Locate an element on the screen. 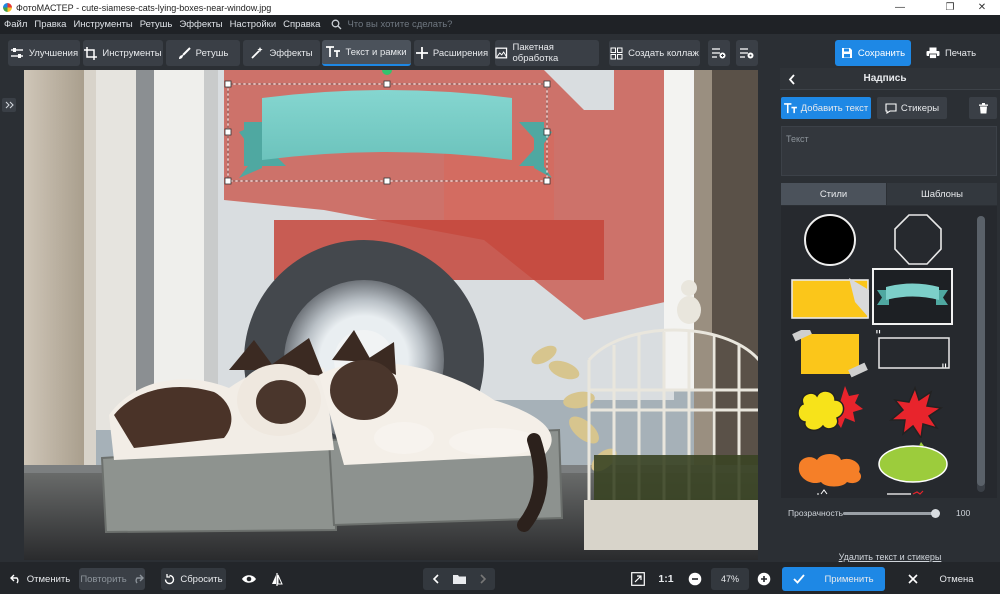  undo-button: Отменить is located at coordinates (40, 579).